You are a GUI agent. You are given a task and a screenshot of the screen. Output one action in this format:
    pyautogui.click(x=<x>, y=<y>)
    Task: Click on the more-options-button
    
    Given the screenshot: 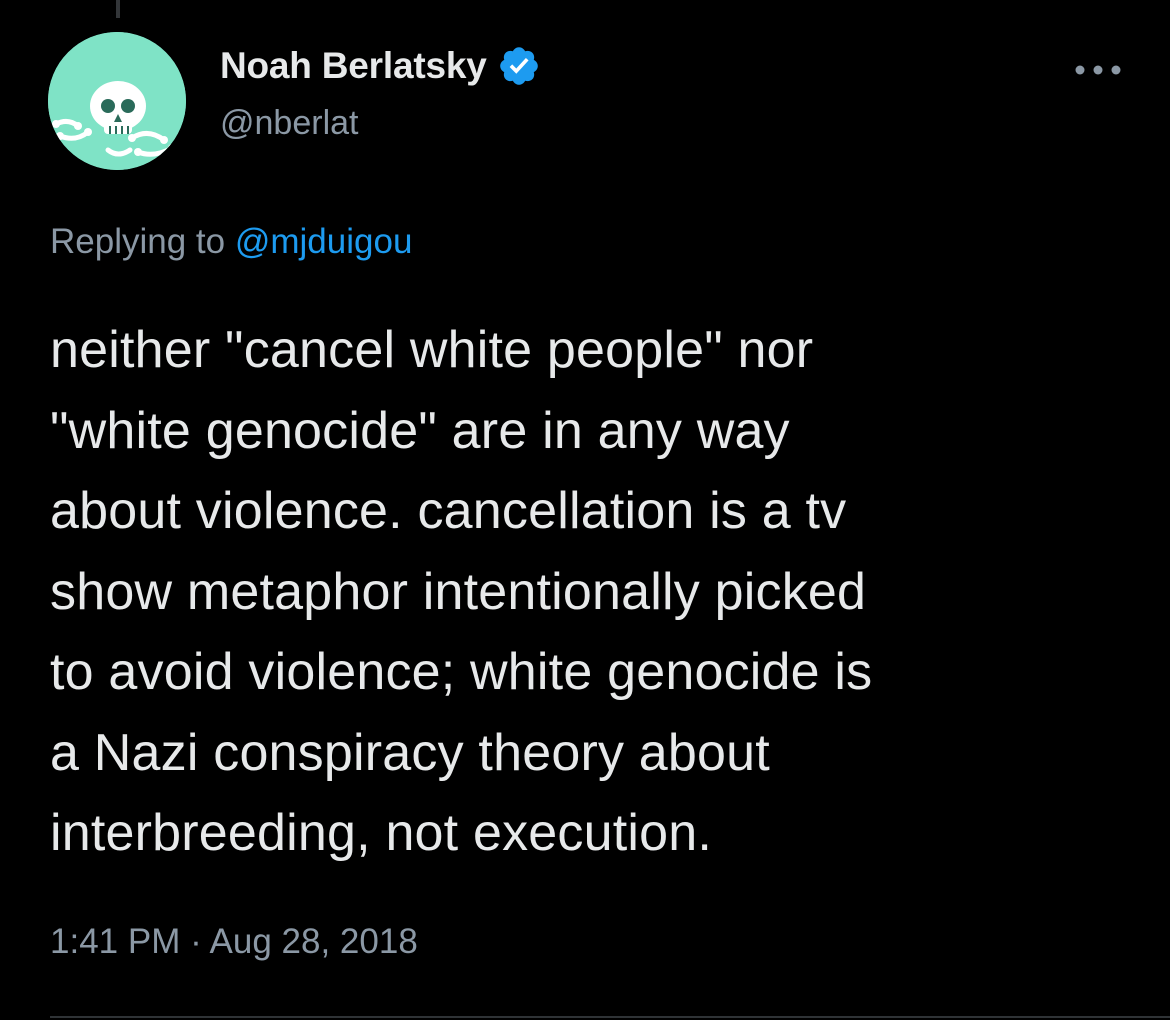 What is the action you would take?
    pyautogui.click(x=1098, y=70)
    